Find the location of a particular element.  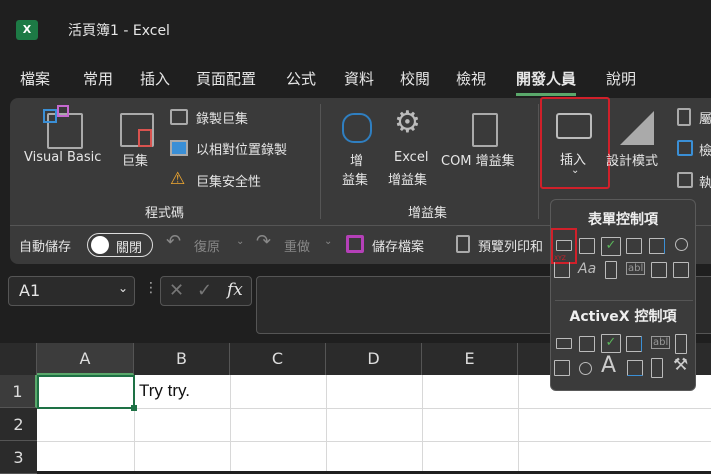

column-header-d: D is located at coordinates (374, 359).